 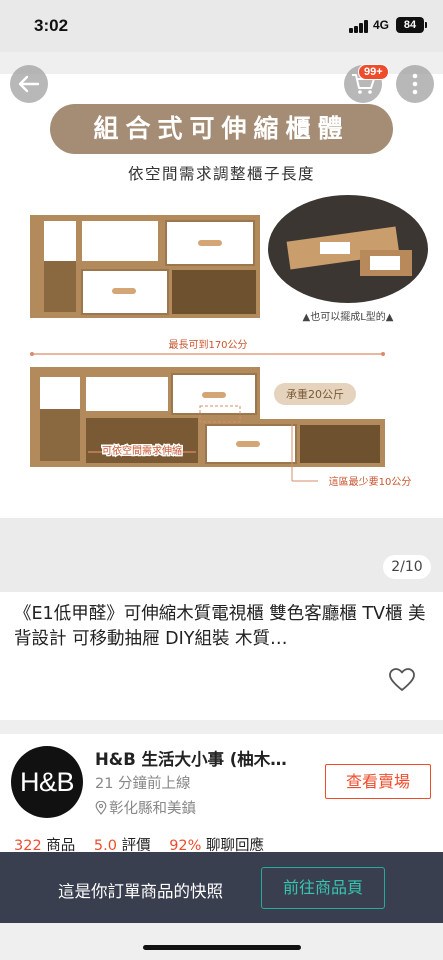 I want to click on image-gray-area, so click(x=221, y=555).